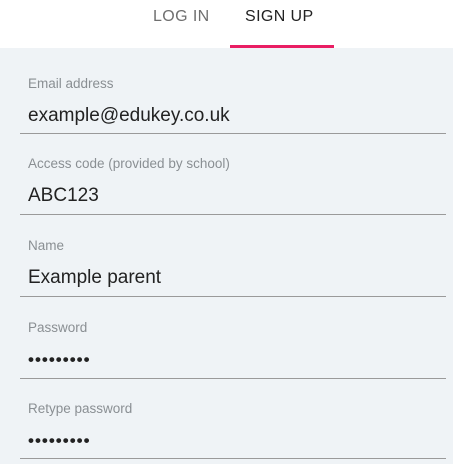 The height and width of the screenshot is (464, 453). Describe the element at coordinates (181, 17) in the screenshot. I see `tab-log-in: LOG IN` at that location.